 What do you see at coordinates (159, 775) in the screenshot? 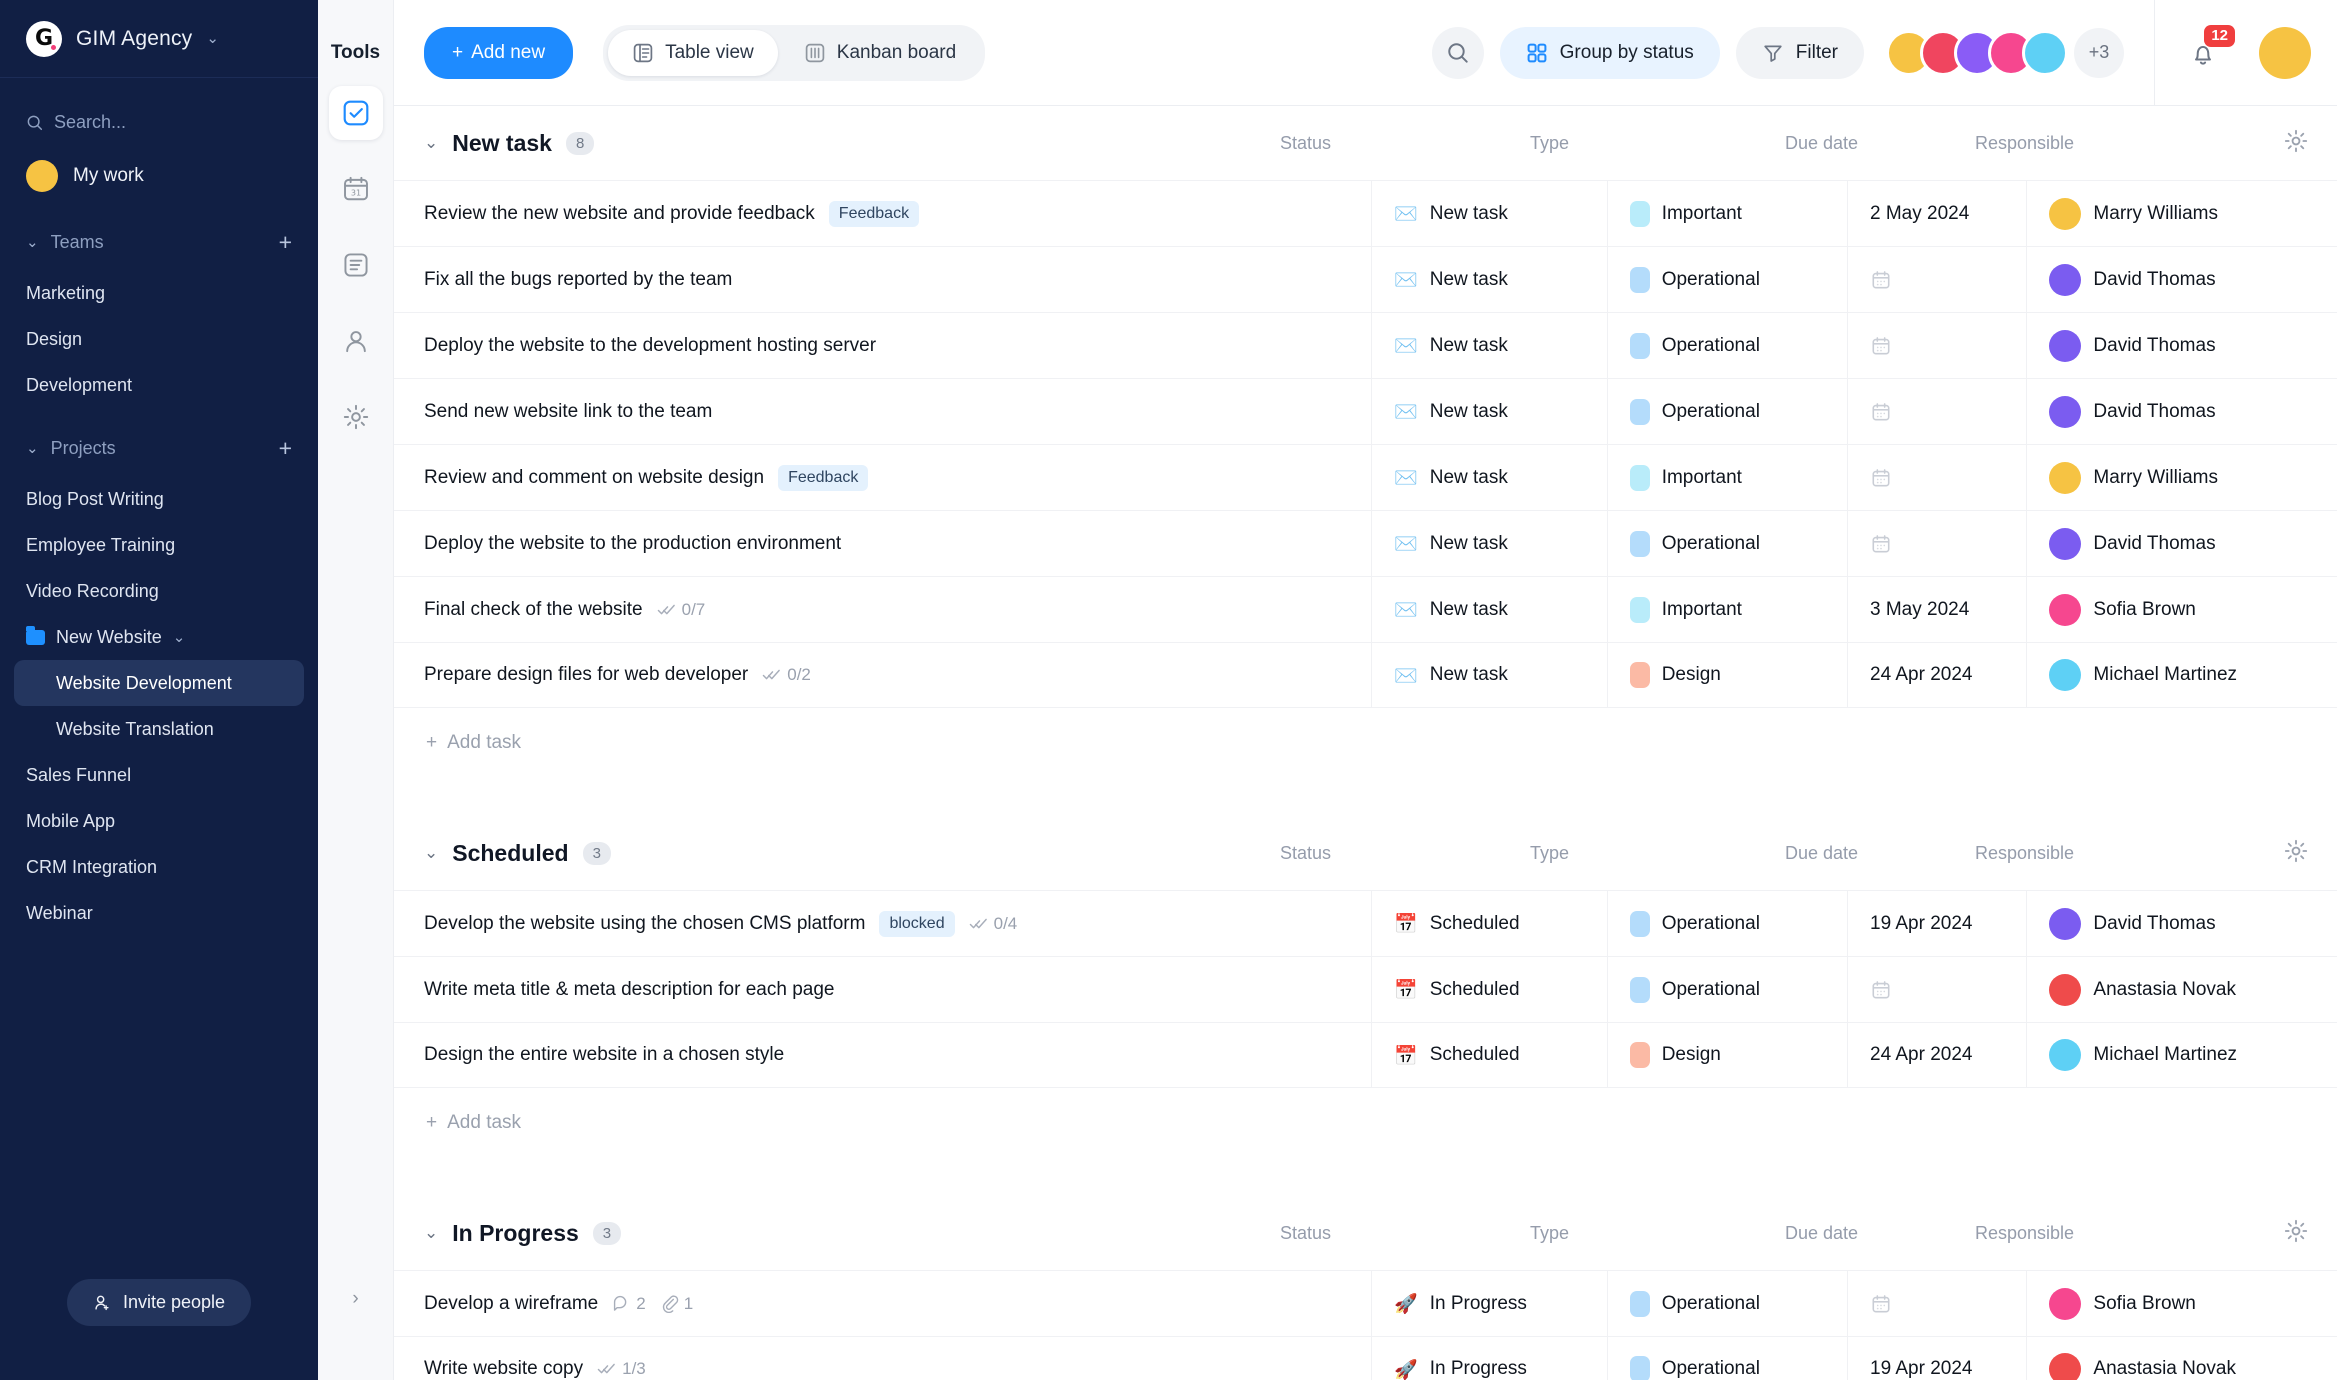
I see `sidebar-item-sales-funnel: Sales Funnel` at bounding box center [159, 775].